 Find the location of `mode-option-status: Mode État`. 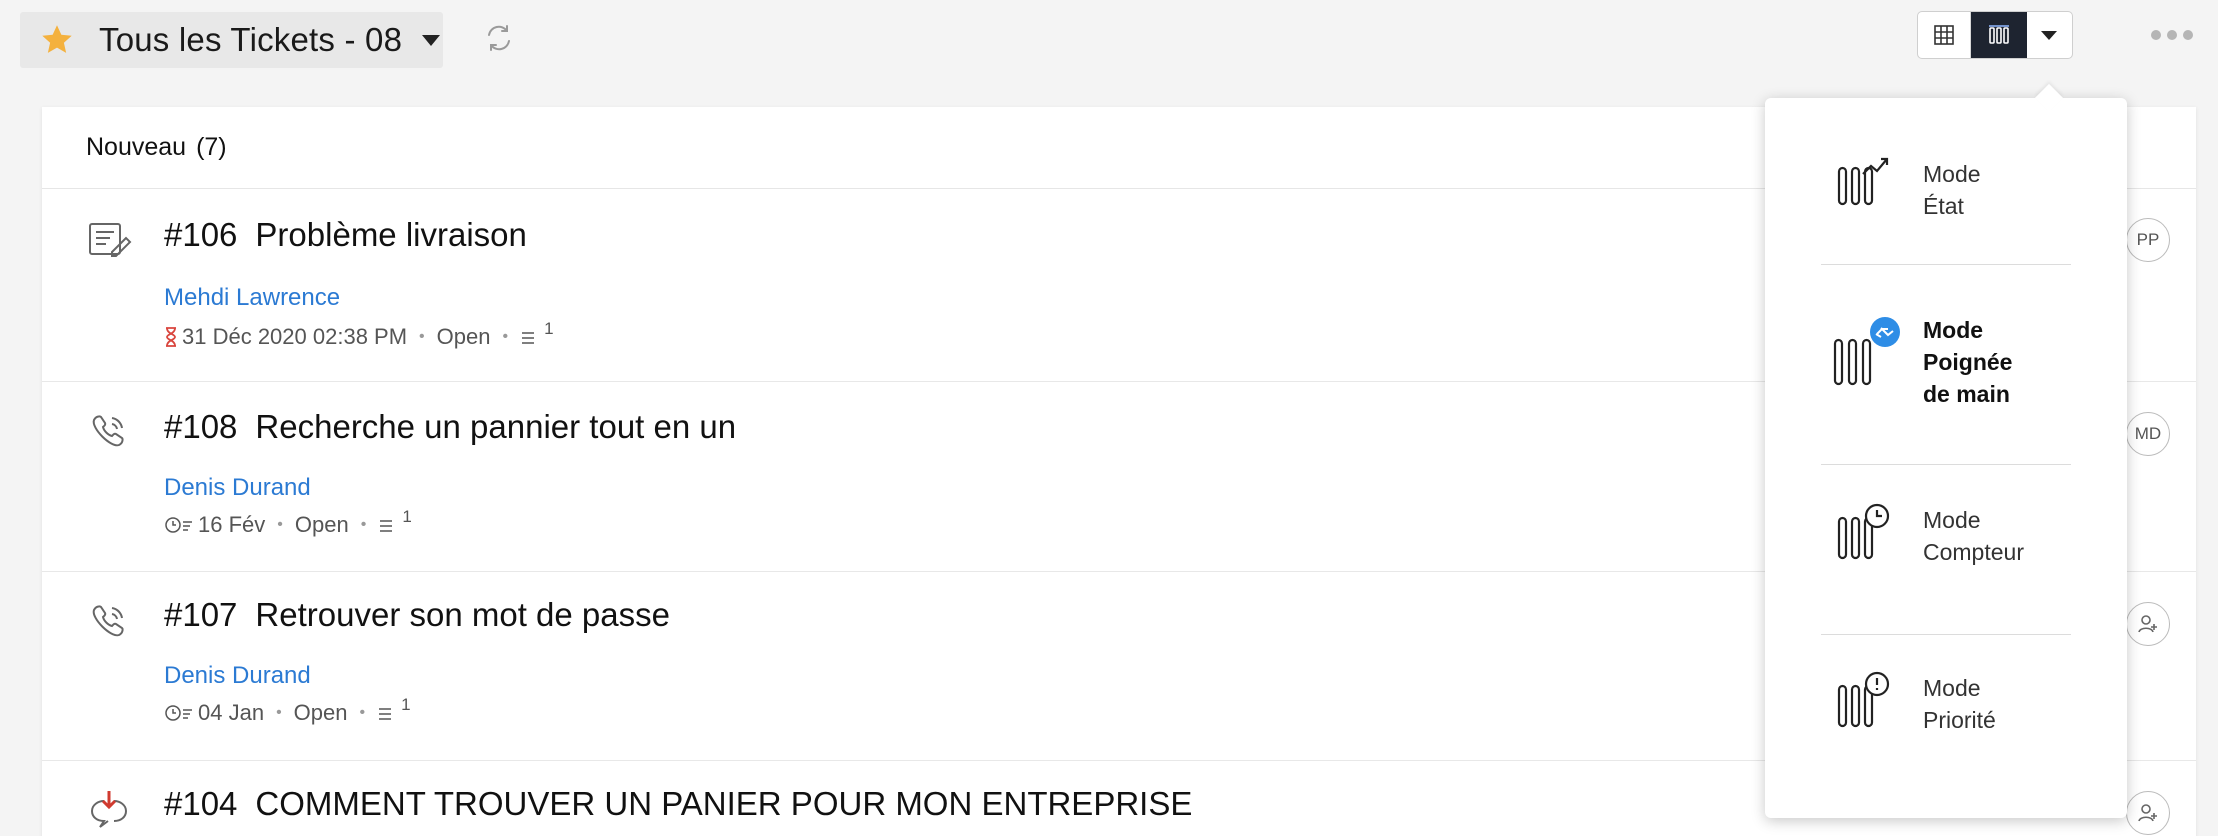

mode-option-status: Mode État is located at coordinates (1946, 189).